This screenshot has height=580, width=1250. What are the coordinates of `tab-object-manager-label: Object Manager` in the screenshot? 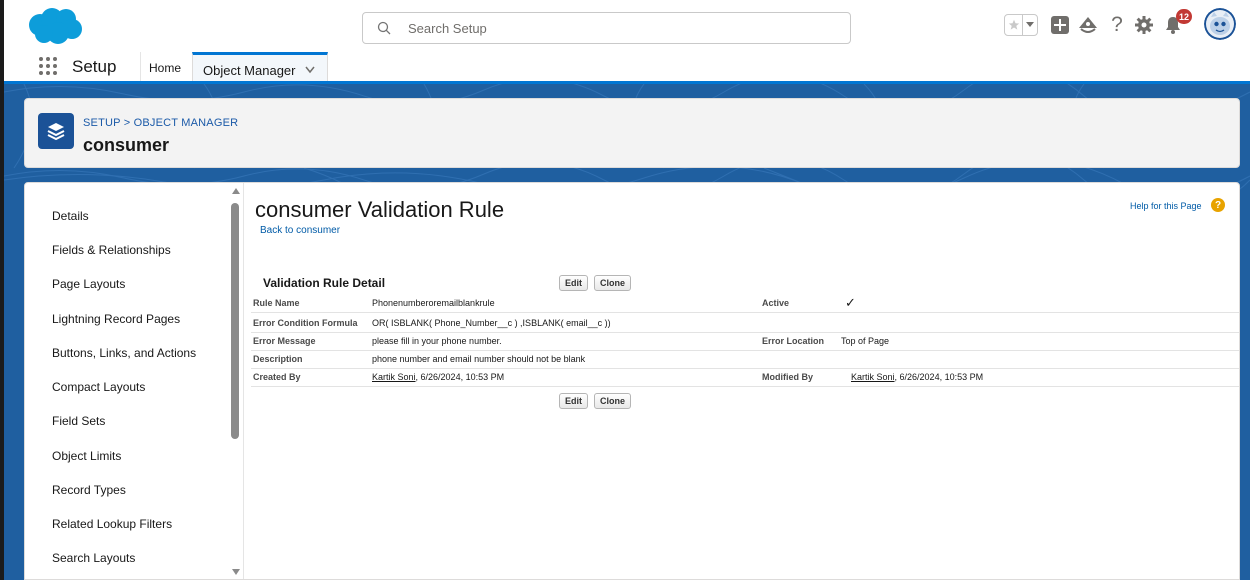 It's located at (249, 70).